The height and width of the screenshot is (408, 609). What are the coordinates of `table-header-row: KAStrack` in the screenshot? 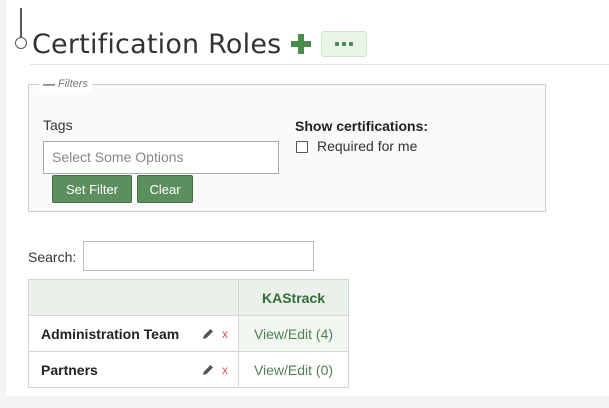 It's located at (188, 297).